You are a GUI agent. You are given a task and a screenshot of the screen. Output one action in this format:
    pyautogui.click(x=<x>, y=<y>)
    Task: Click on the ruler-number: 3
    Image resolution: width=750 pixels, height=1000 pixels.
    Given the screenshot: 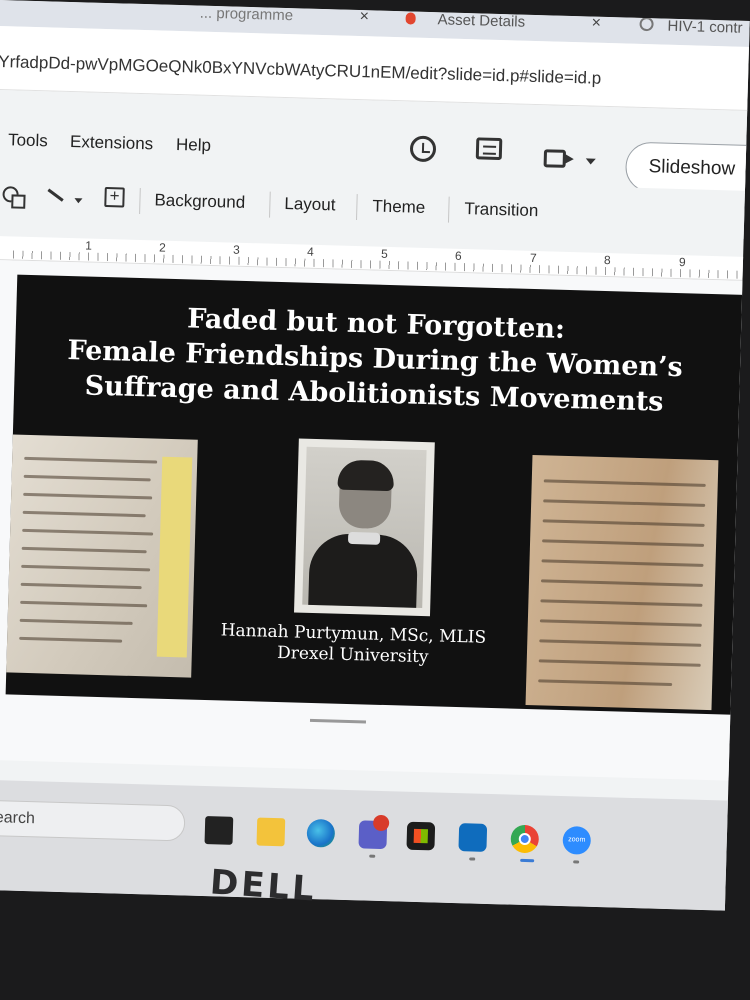 What is the action you would take?
    pyautogui.click(x=236, y=249)
    